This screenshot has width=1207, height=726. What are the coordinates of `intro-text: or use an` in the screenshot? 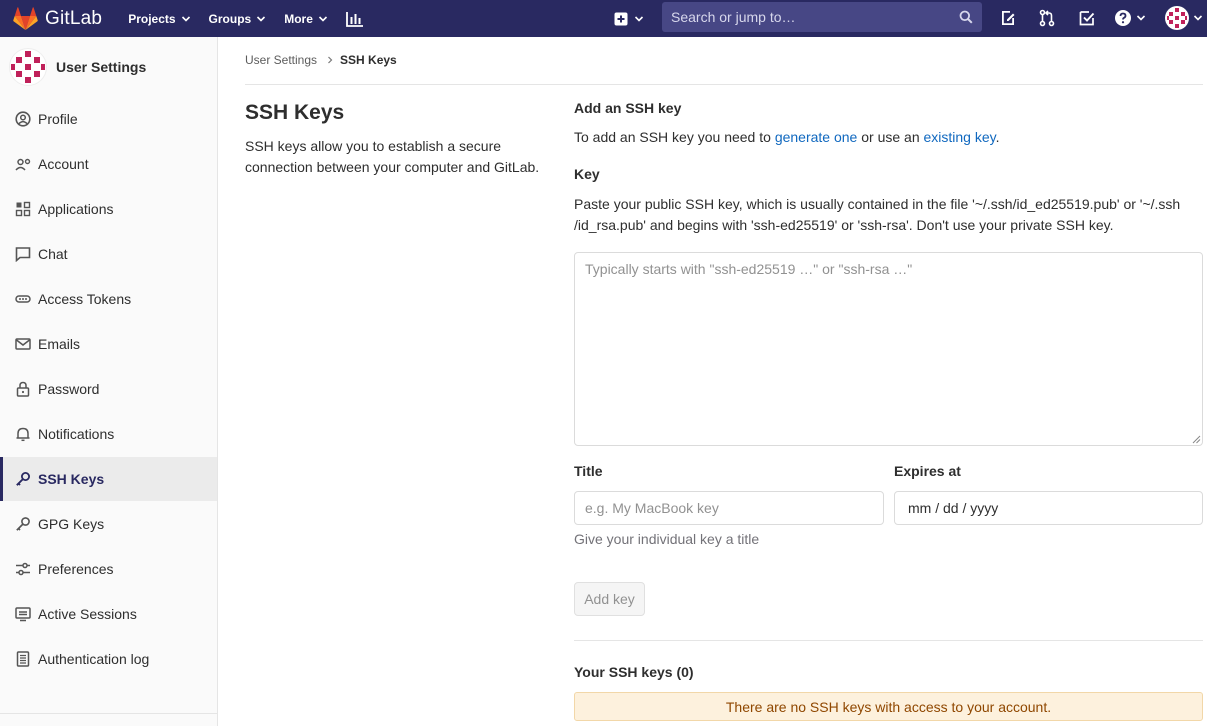 It's located at (890, 137).